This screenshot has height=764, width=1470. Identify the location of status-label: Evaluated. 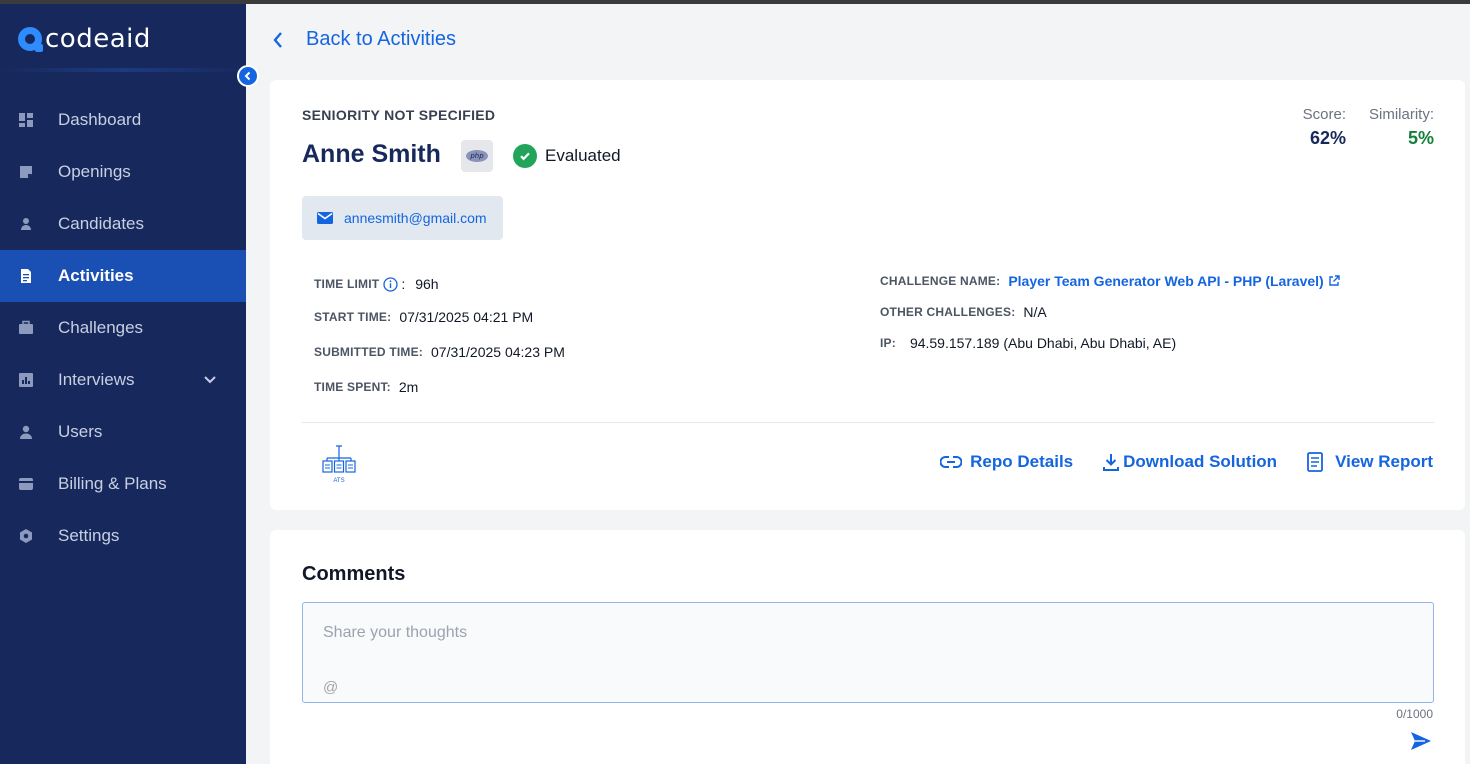
(583, 155).